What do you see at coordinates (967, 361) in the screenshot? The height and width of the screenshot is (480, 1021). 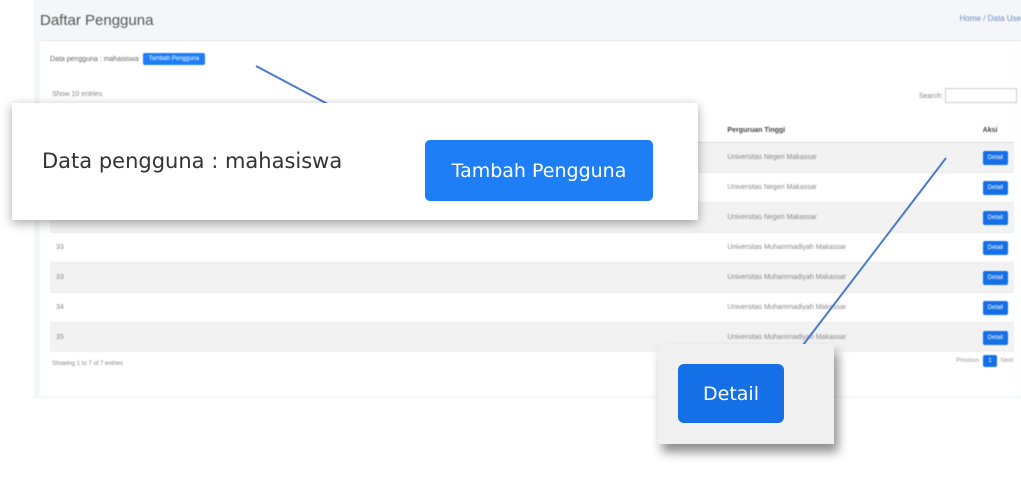 I see `previous-page-button: Previous` at bounding box center [967, 361].